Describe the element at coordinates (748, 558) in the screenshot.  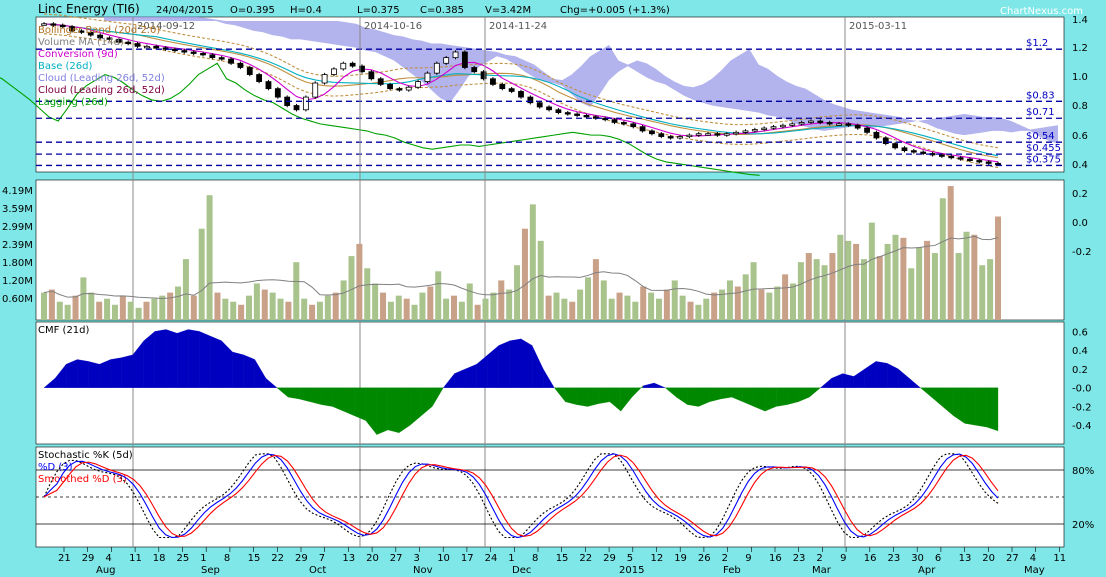
I see `x-day-label: 9` at that location.